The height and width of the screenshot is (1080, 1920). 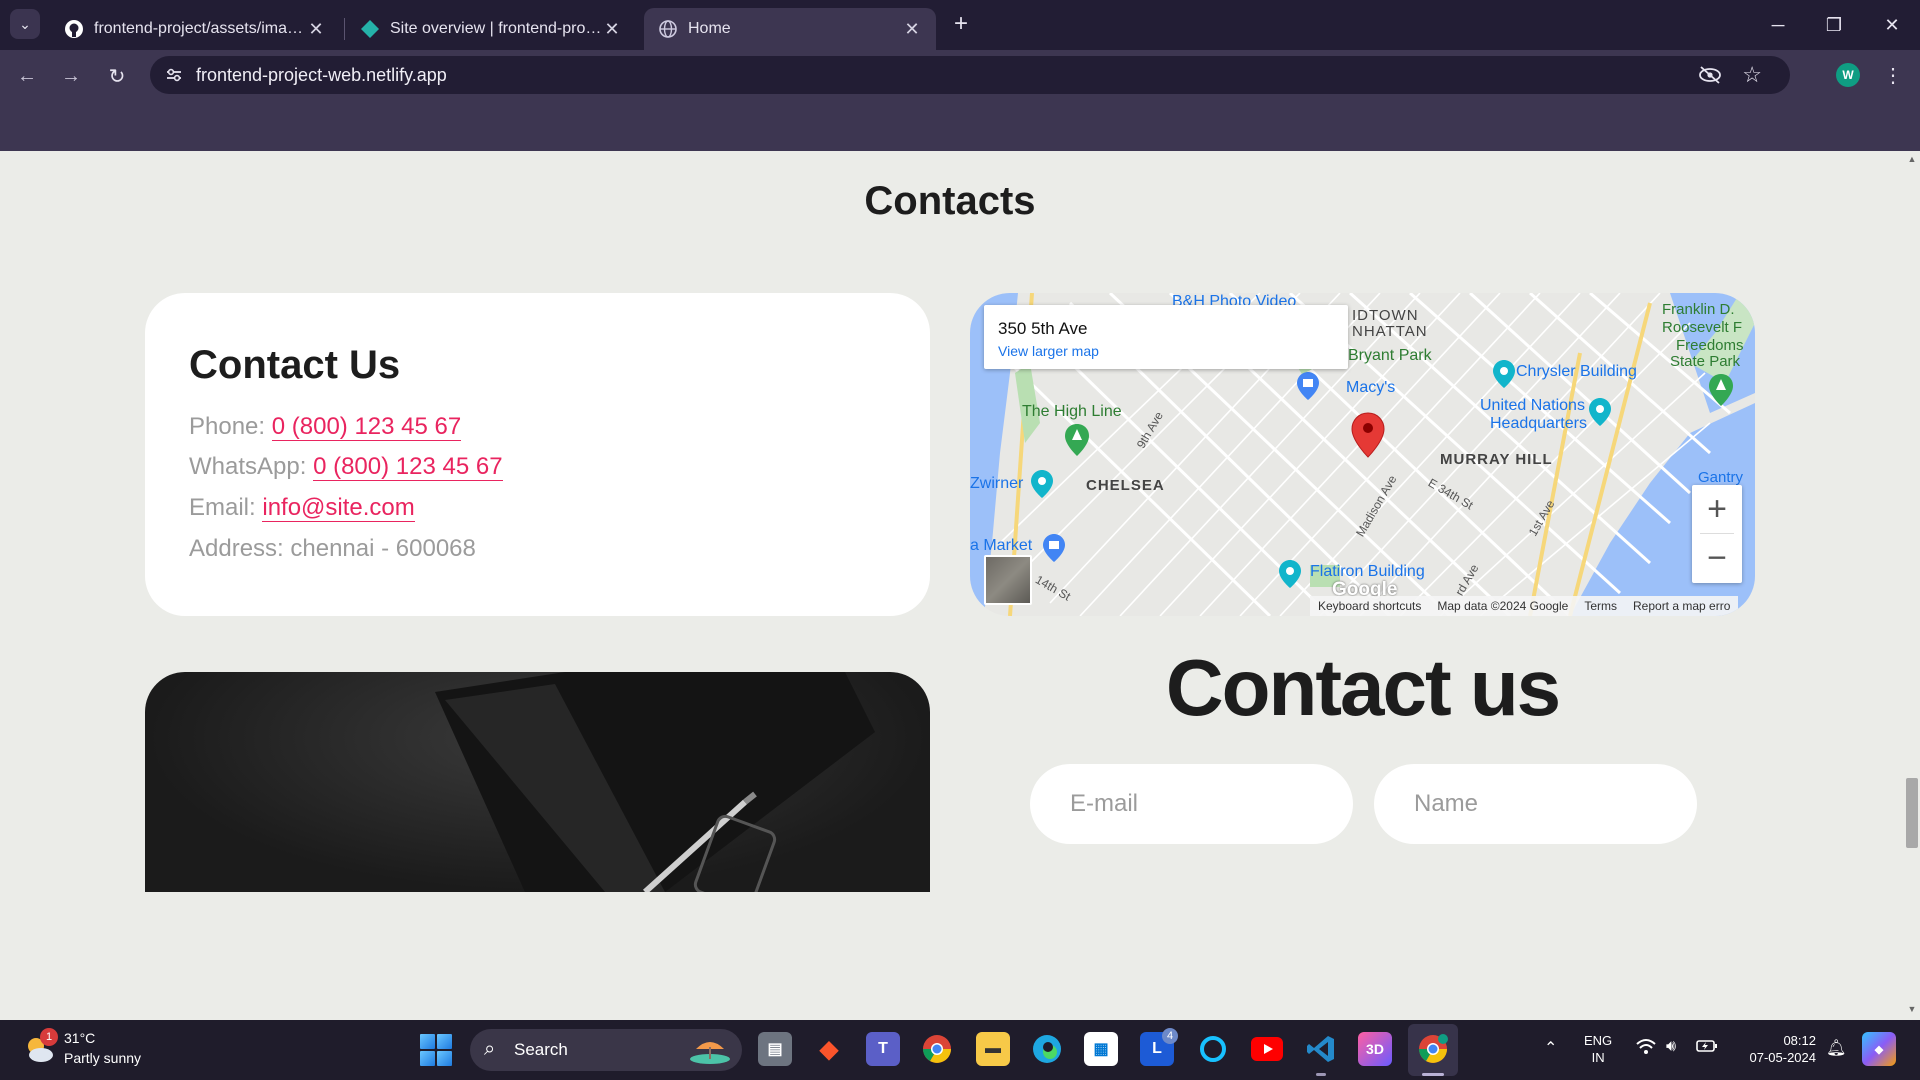 I want to click on email-row: Email: info@site.com, so click(x=302, y=508).